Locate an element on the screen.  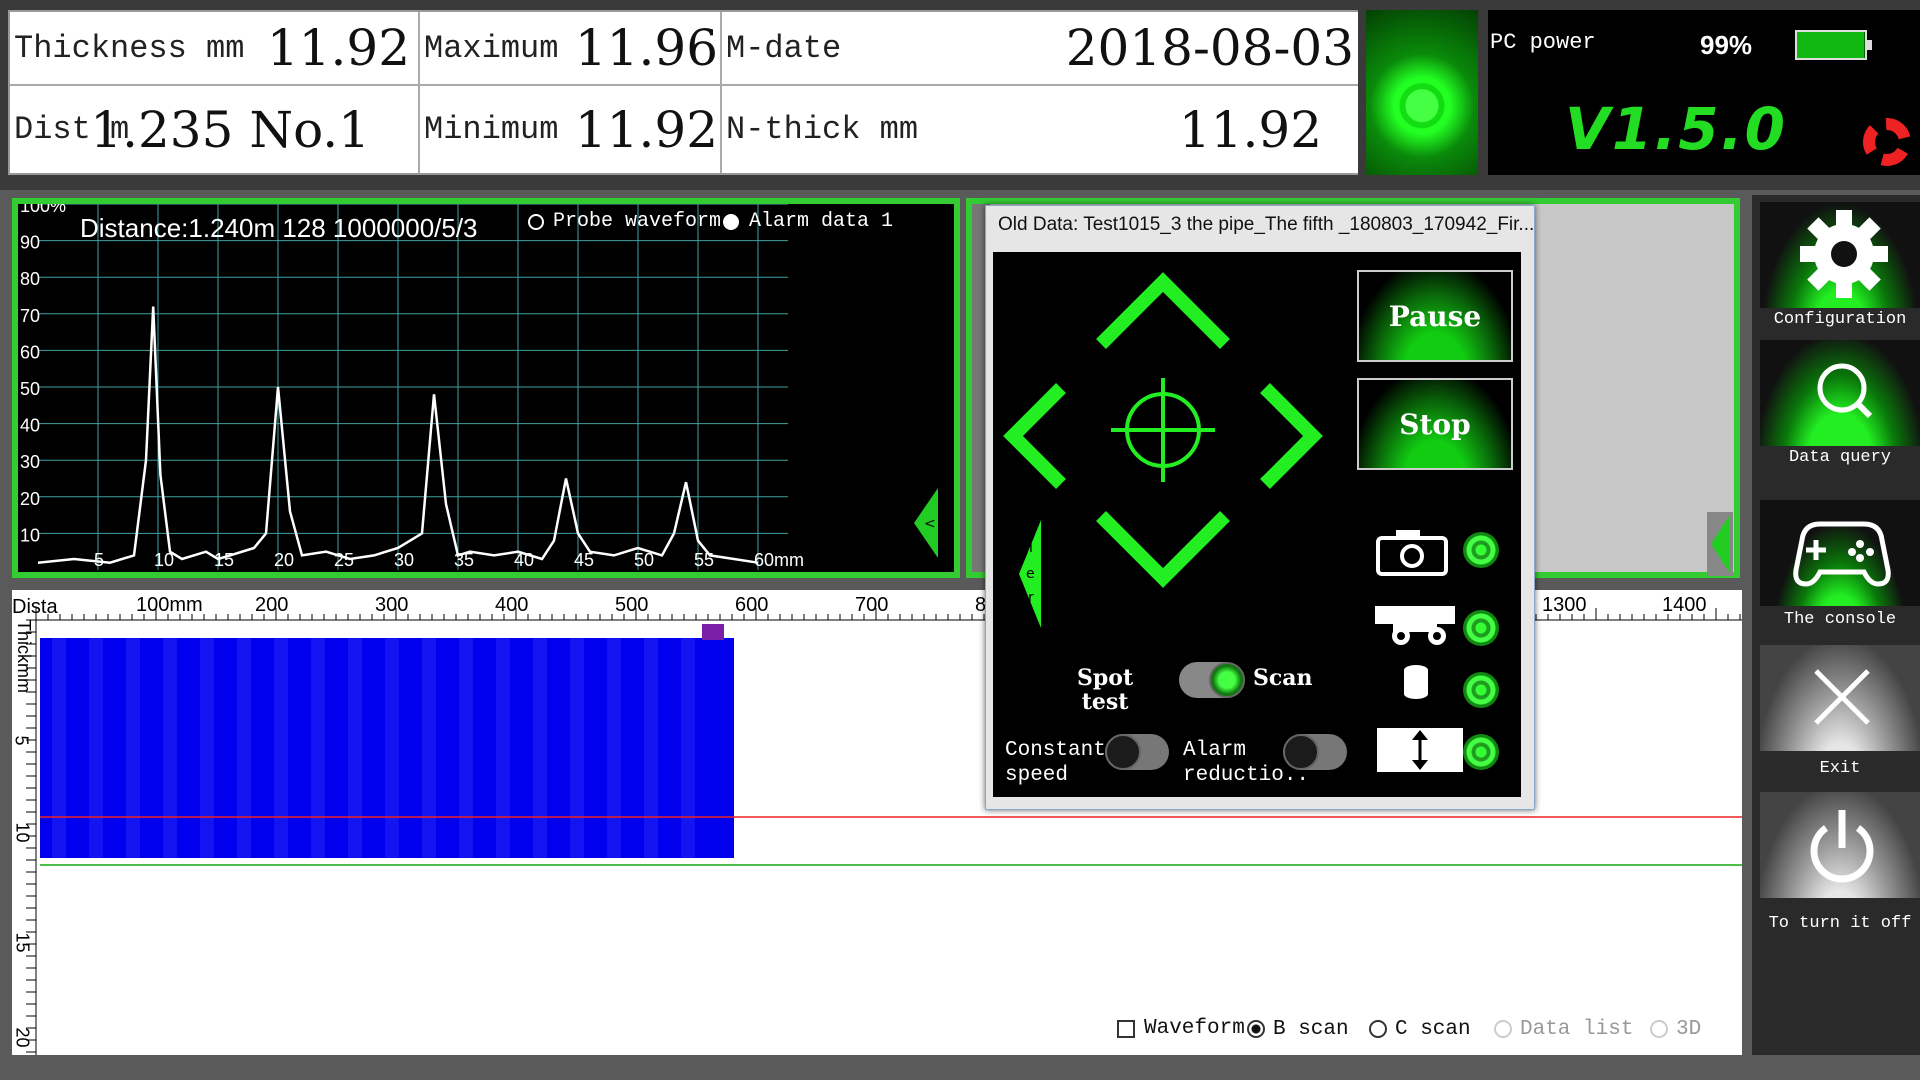
power-icon is located at coordinates (1842, 846).